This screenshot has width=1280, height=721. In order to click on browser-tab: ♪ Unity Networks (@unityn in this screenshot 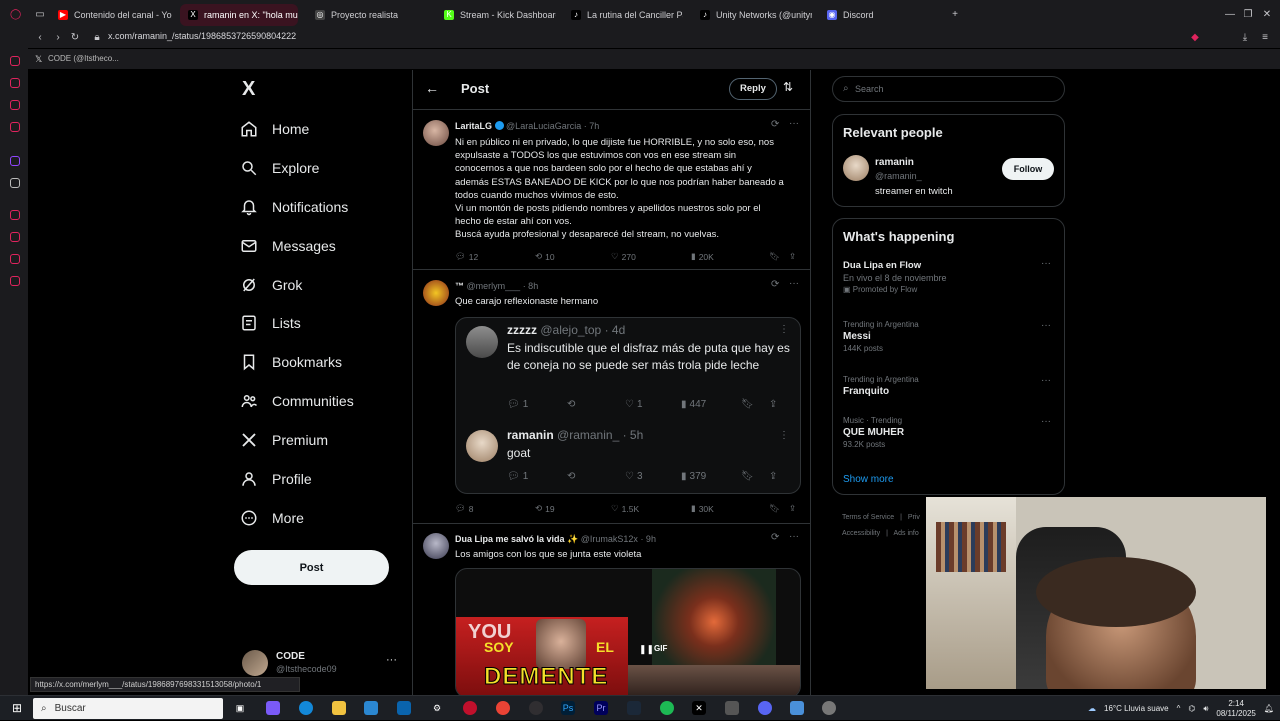, I will do `click(752, 15)`.